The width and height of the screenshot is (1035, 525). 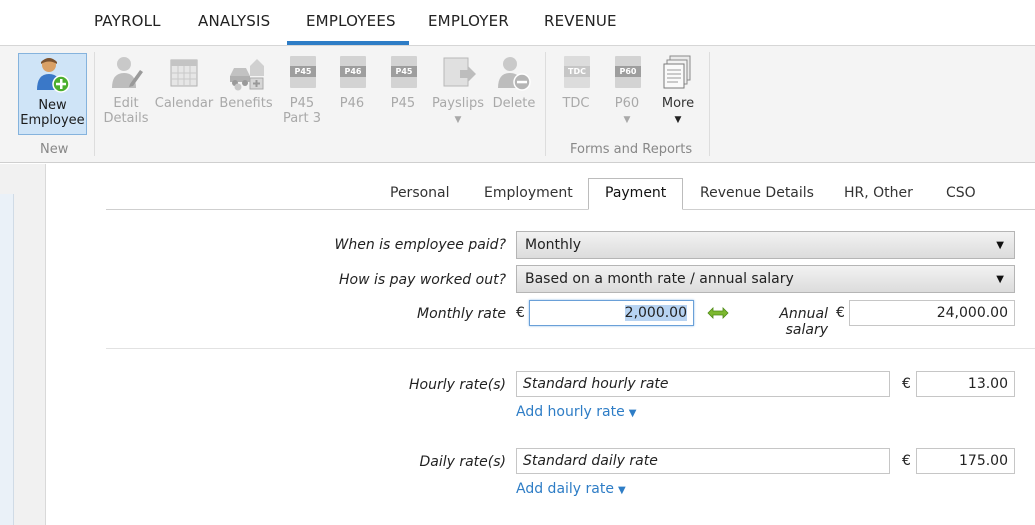 I want to click on monthly-currency-symbol: €, so click(x=520, y=313).